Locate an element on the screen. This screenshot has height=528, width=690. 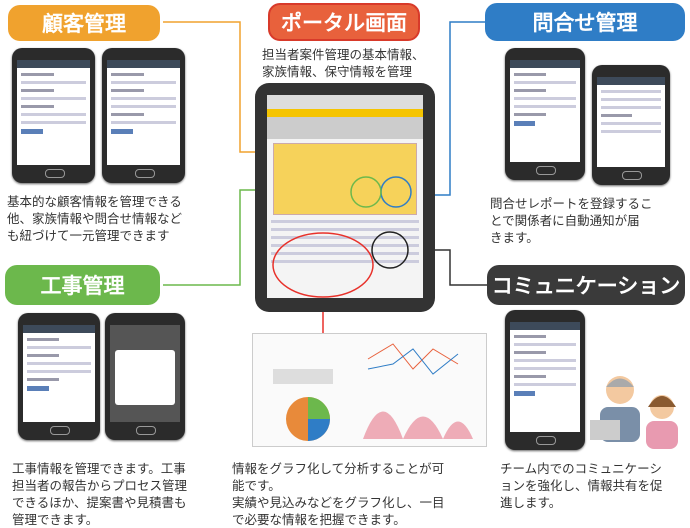
inquiry-description: 問合せレポートを登録するこ とで関係者に自動通知が届 きます。 is located at coordinates (571, 220).